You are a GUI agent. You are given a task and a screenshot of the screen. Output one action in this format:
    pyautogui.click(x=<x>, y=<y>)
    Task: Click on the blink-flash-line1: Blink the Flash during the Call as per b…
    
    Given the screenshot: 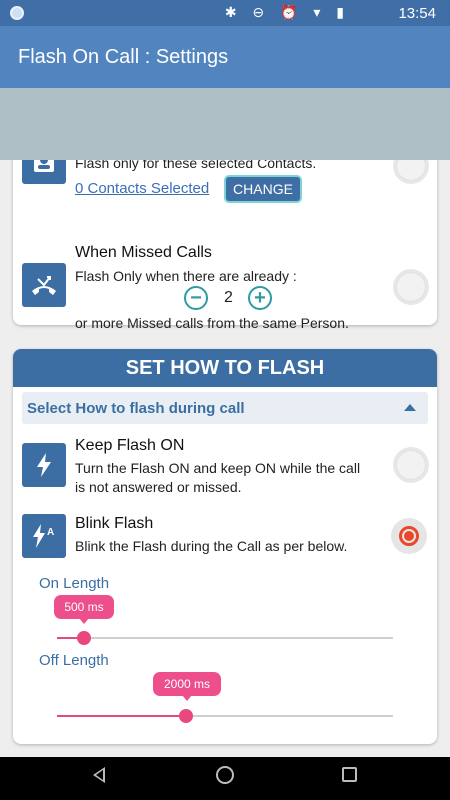 What is the action you would take?
    pyautogui.click(x=211, y=546)
    